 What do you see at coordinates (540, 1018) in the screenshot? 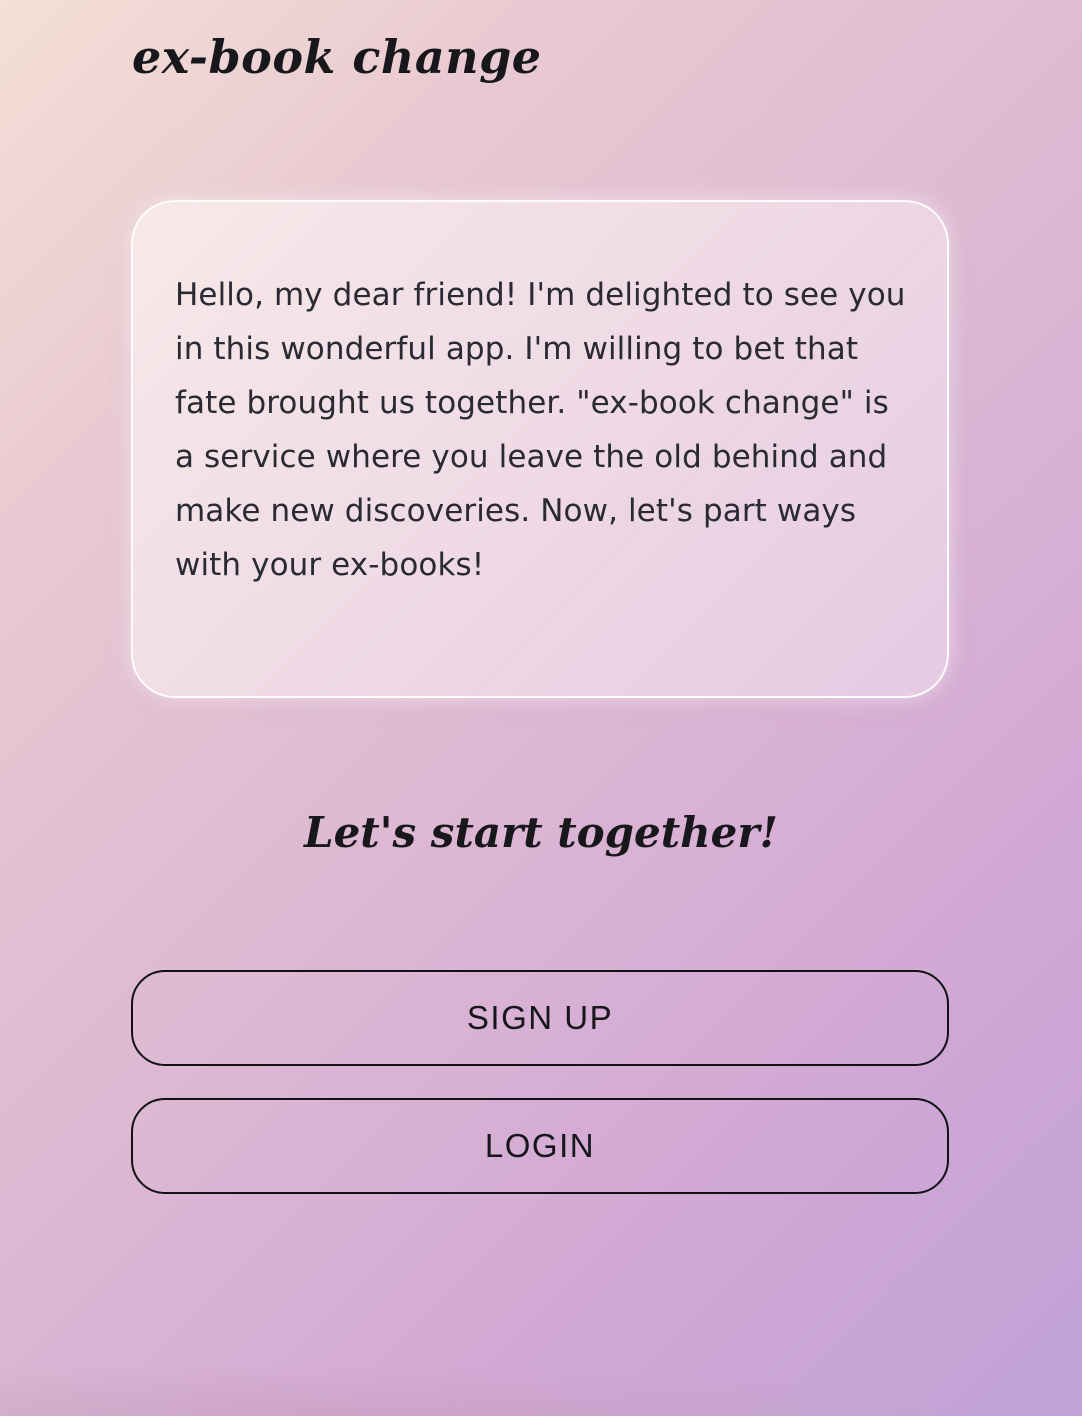
I see `sign-up-button: SIGN UP` at bounding box center [540, 1018].